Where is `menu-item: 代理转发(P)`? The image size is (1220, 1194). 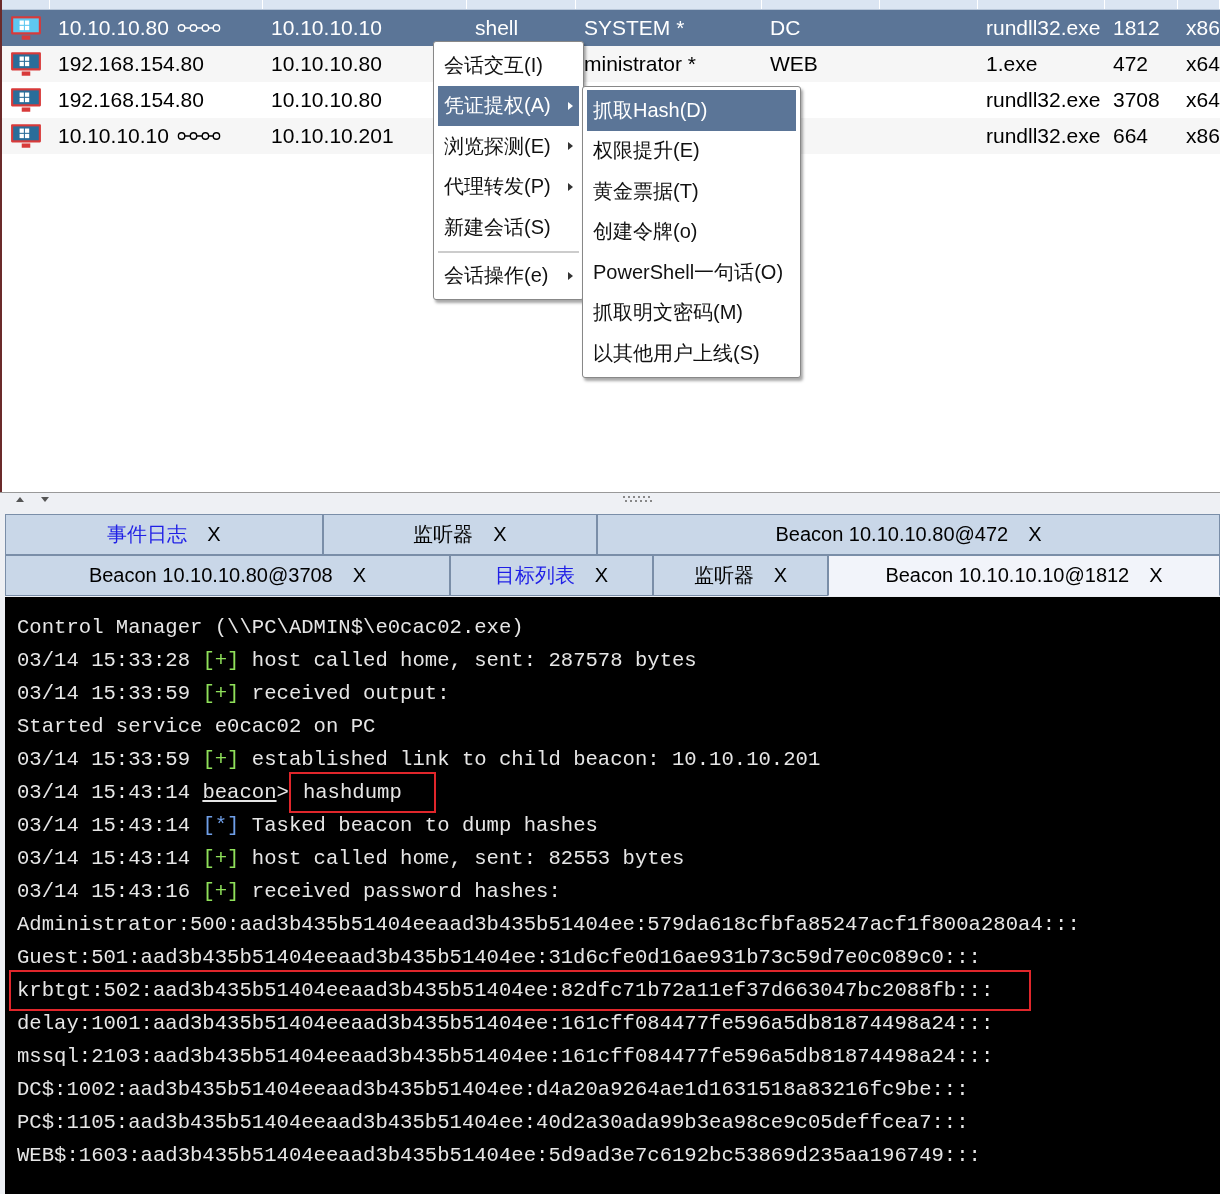 menu-item: 代理转发(P) is located at coordinates (508, 186).